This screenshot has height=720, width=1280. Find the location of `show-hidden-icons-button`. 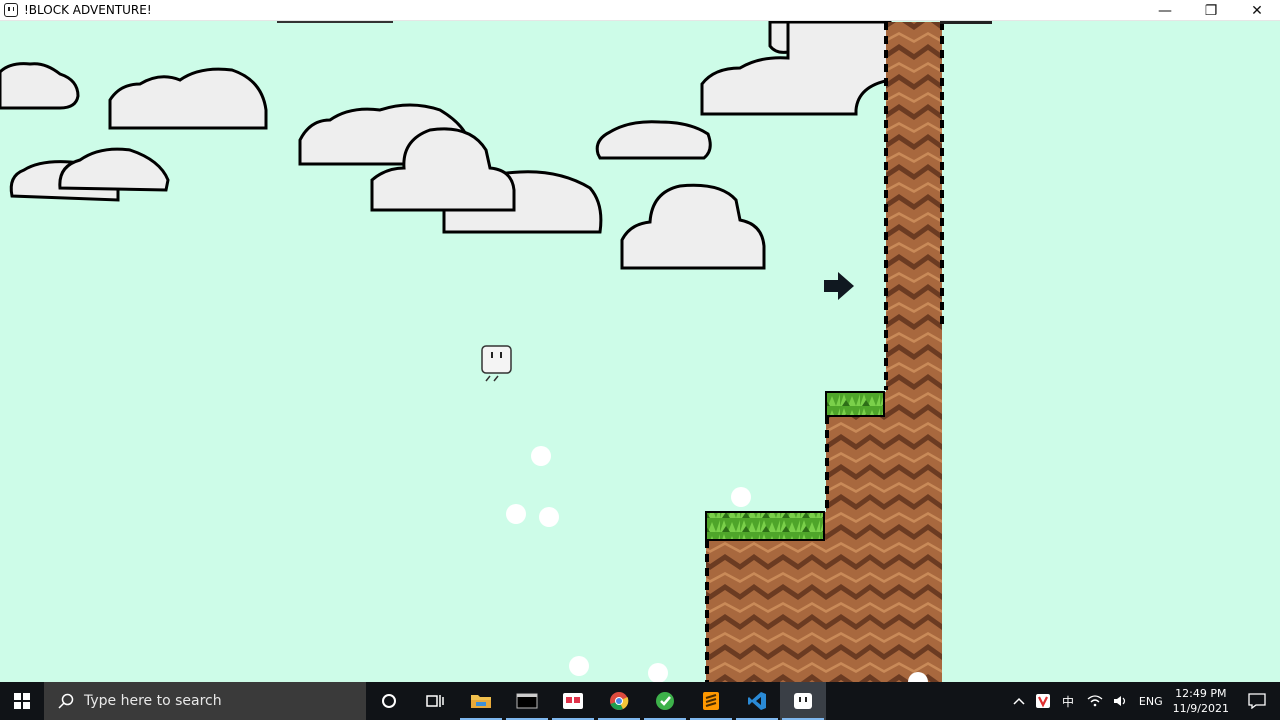

show-hidden-icons-button is located at coordinates (1019, 701).